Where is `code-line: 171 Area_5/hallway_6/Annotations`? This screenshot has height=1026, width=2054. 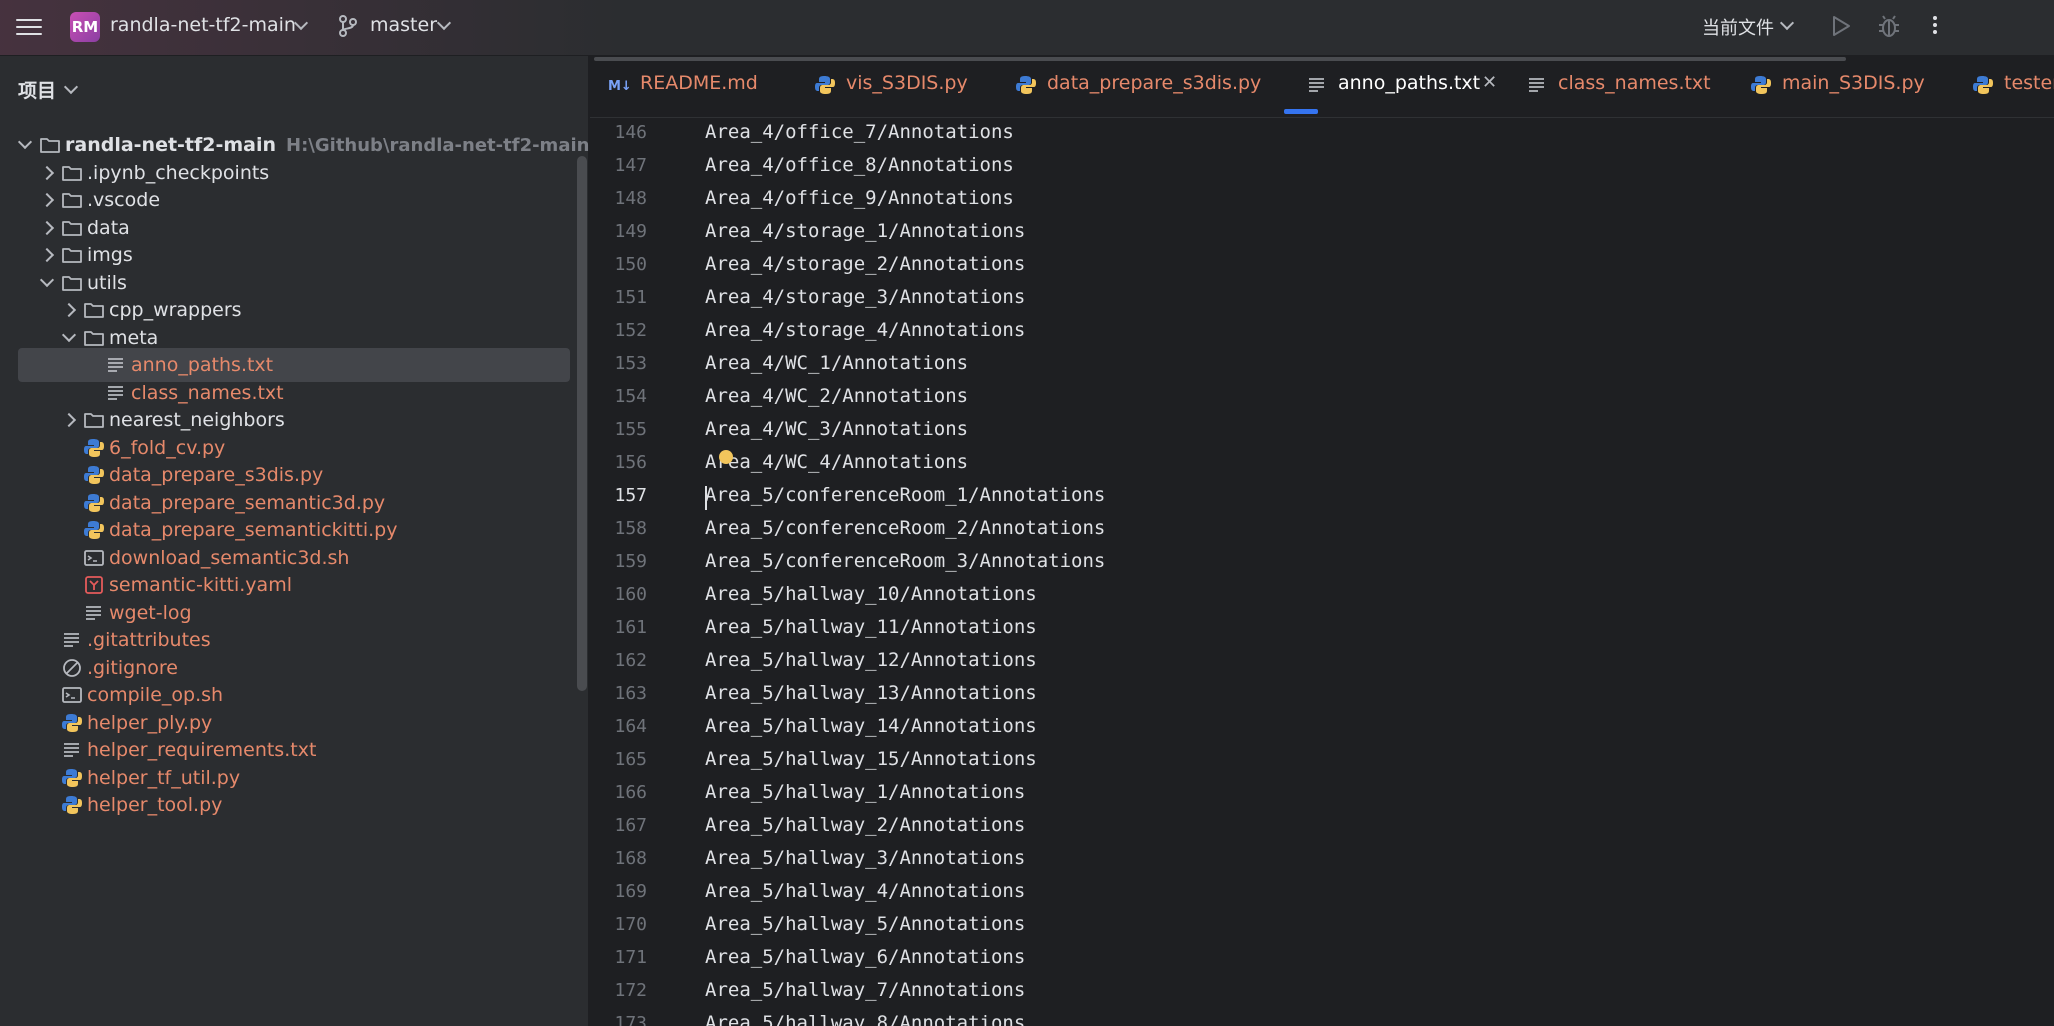 code-line: 171 Area_5/hallway_6/Annotations is located at coordinates (1322, 957).